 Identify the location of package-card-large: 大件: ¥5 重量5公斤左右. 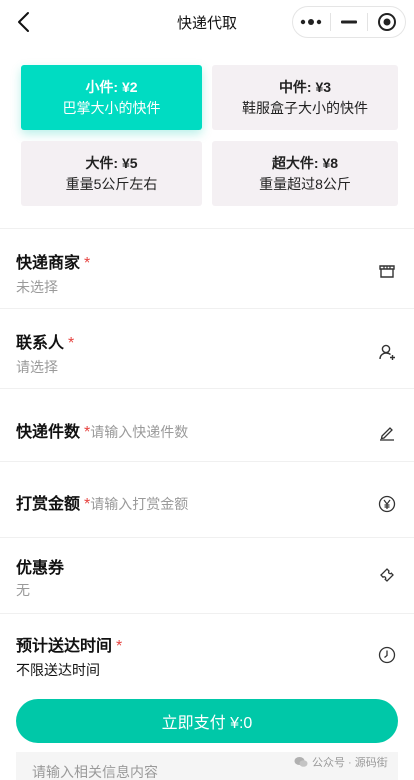
(111, 173).